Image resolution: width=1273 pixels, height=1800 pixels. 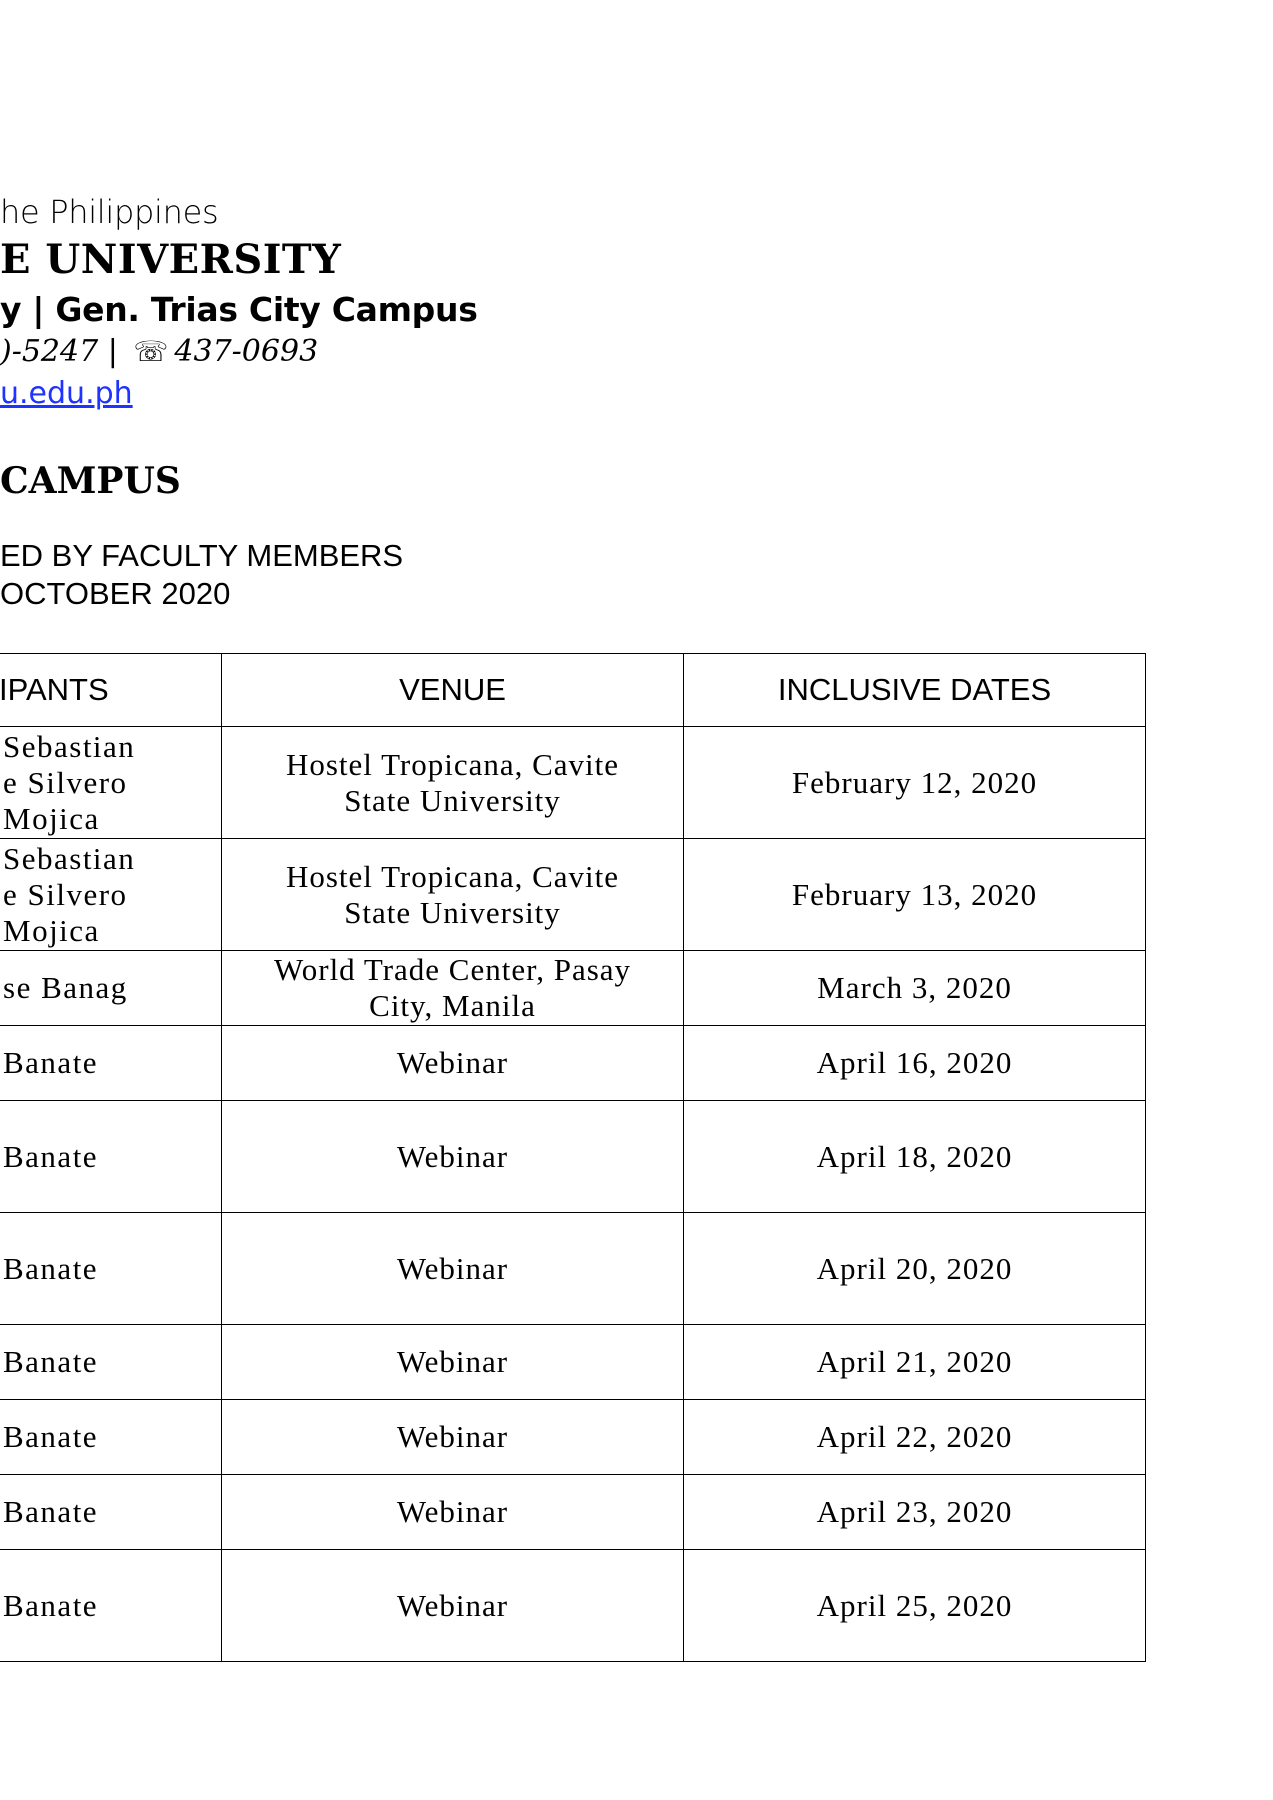 What do you see at coordinates (914, 1063) in the screenshot?
I see `date-cell: April 16, 2020` at bounding box center [914, 1063].